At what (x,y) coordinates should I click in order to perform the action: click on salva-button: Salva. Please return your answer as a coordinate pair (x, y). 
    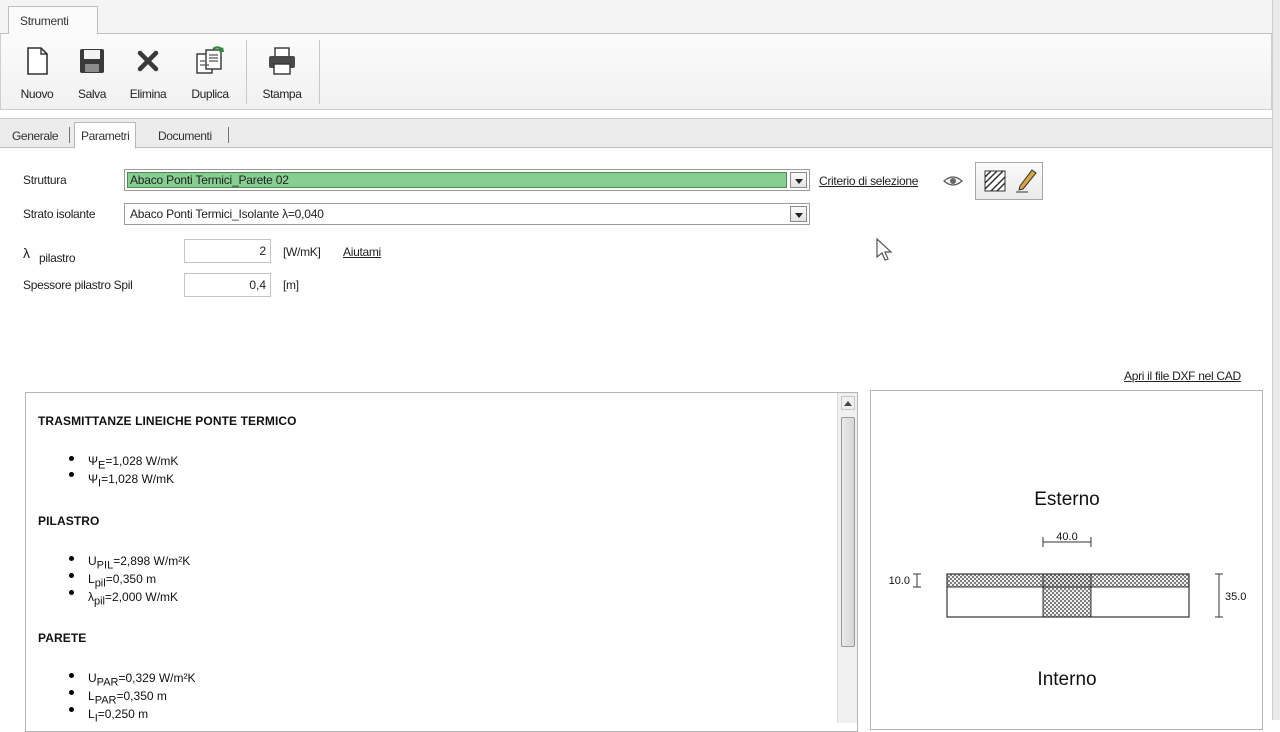
    Looking at the image, I should click on (92, 72).